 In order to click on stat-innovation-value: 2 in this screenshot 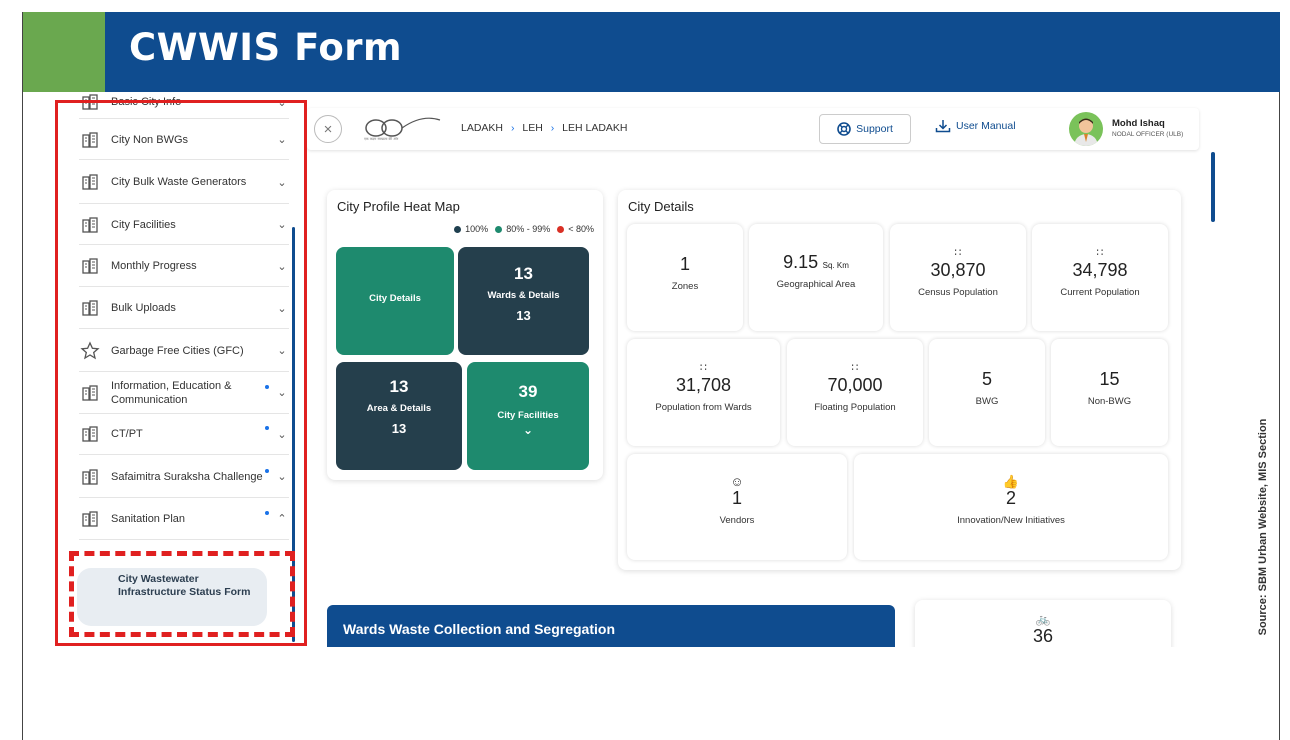, I will do `click(1010, 498)`.